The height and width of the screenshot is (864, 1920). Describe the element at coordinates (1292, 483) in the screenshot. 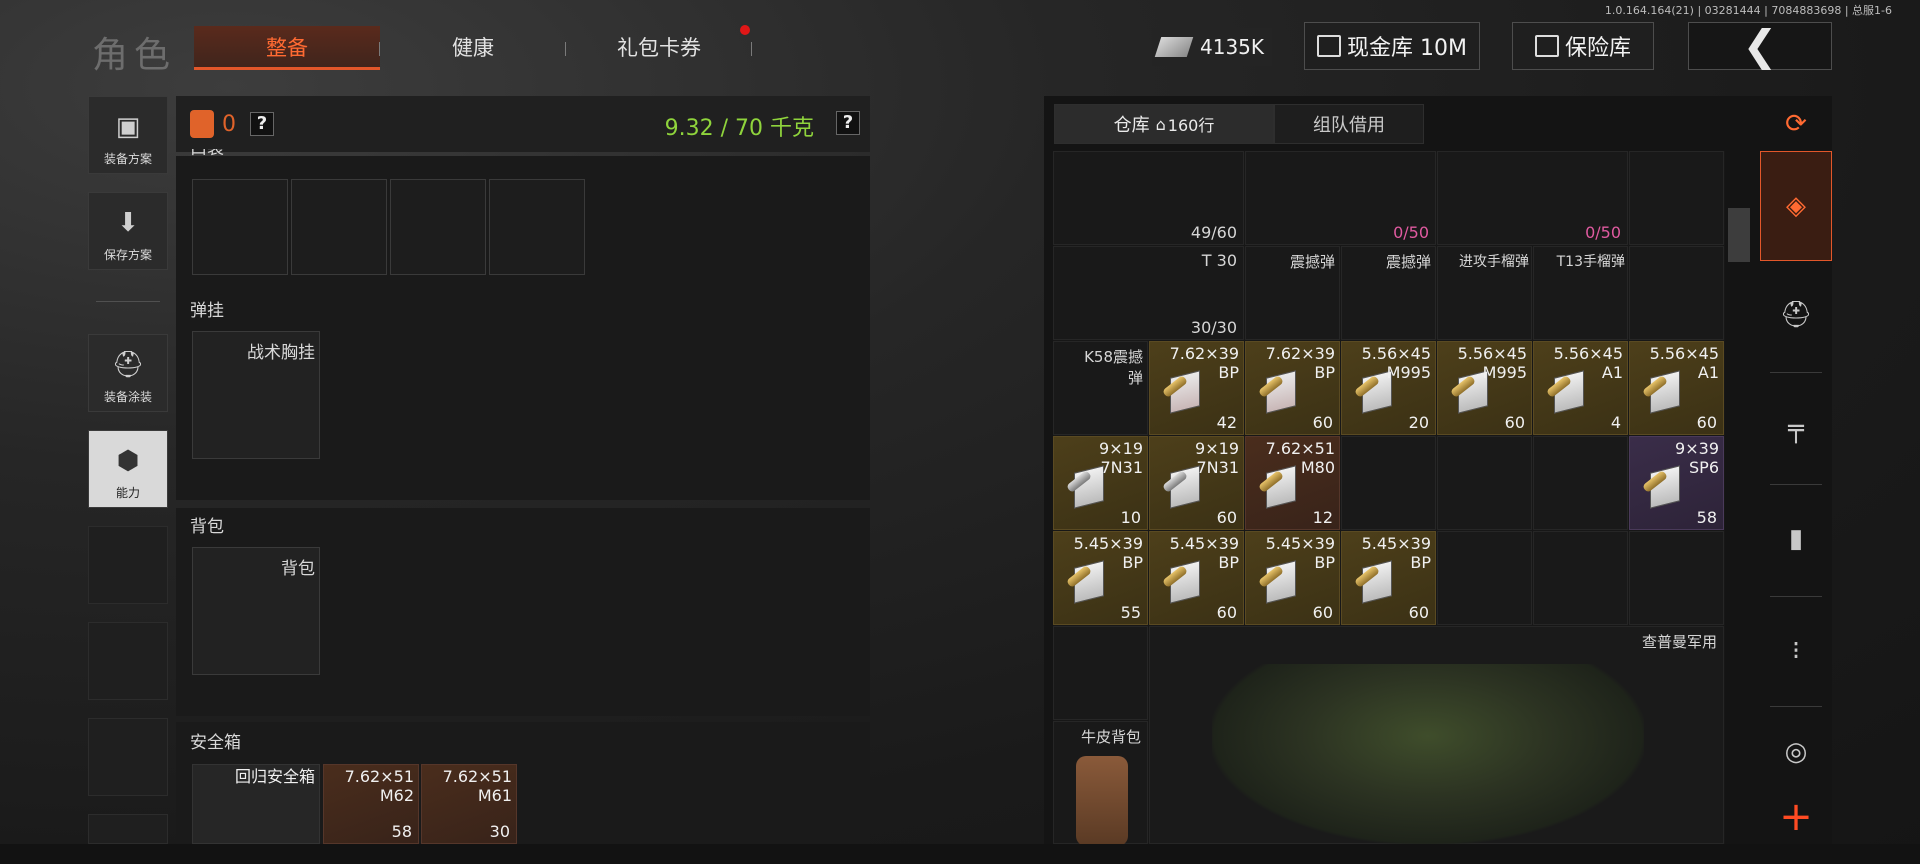

I see `ammo-item: 7.62×51 M80 12` at that location.